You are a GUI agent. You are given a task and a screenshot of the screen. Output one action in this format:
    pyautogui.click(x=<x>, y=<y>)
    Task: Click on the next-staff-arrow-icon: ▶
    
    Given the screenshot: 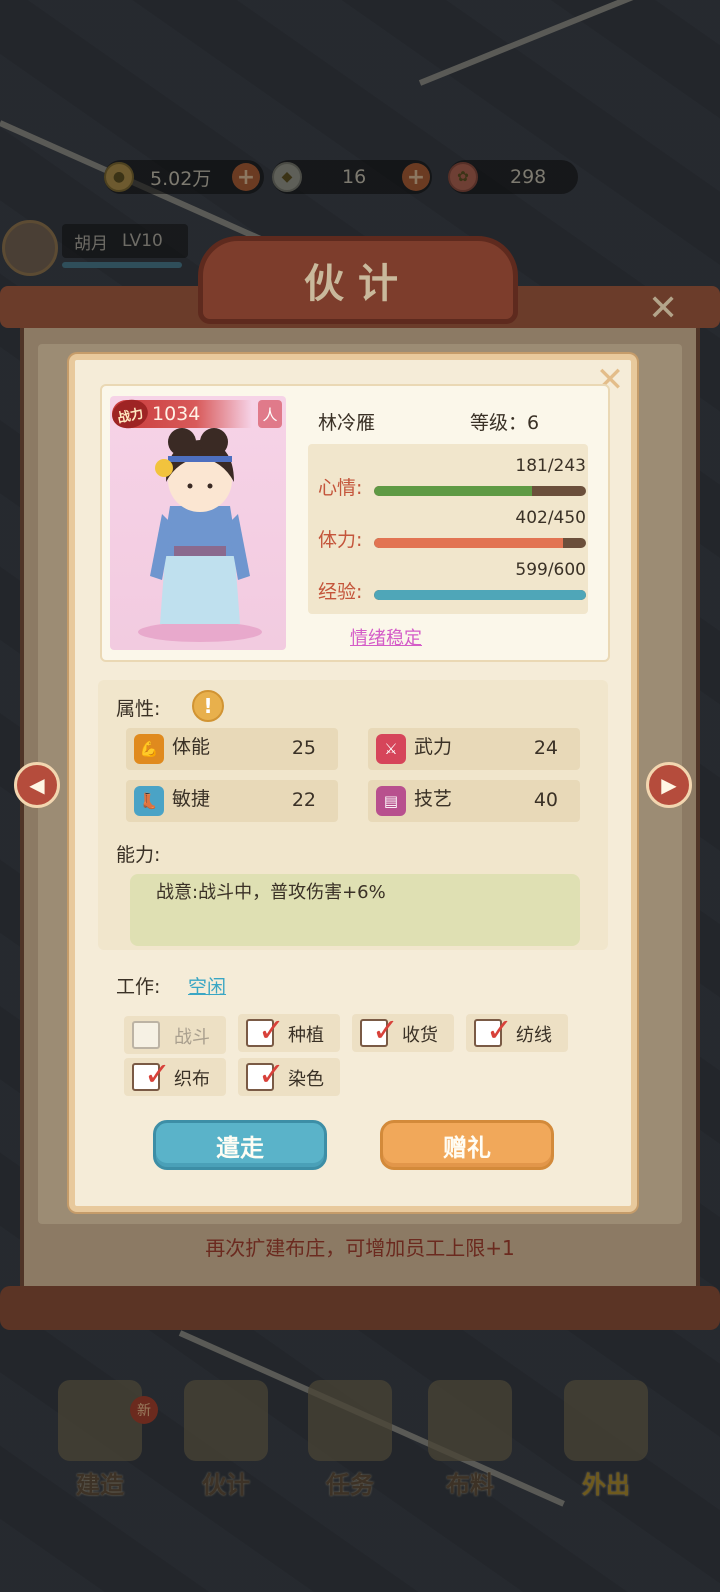 What is the action you would take?
    pyautogui.click(x=669, y=785)
    